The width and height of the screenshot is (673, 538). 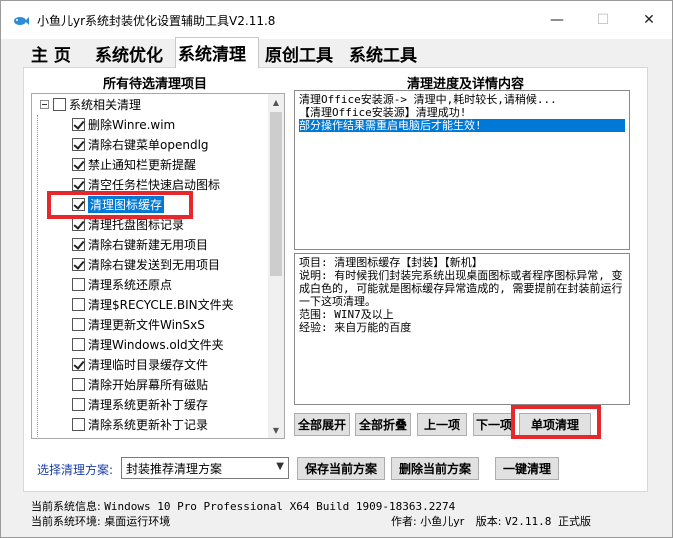 I want to click on status-author: 作者: 小鱼儿yr 版本: V2.11.8 正式版, so click(x=491, y=521).